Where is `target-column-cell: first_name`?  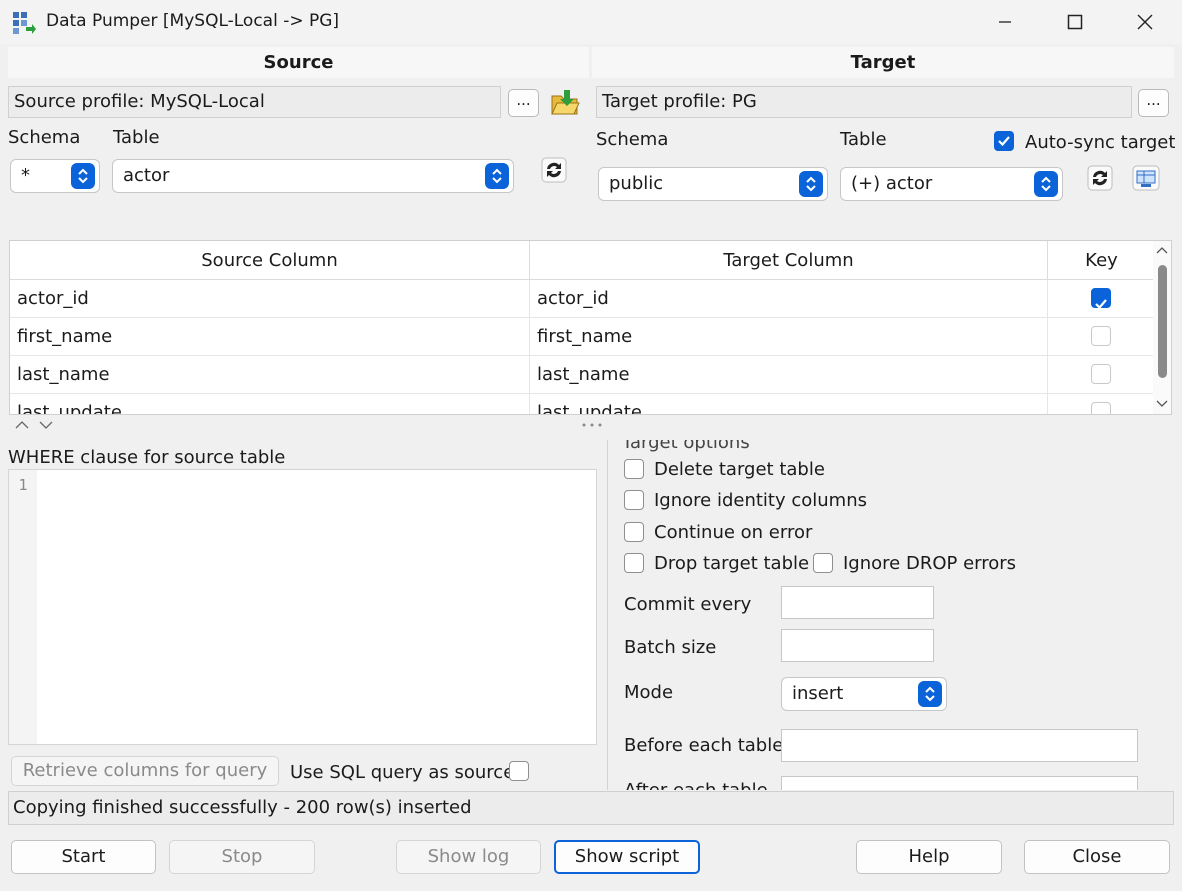
target-column-cell: first_name is located at coordinates (789, 336).